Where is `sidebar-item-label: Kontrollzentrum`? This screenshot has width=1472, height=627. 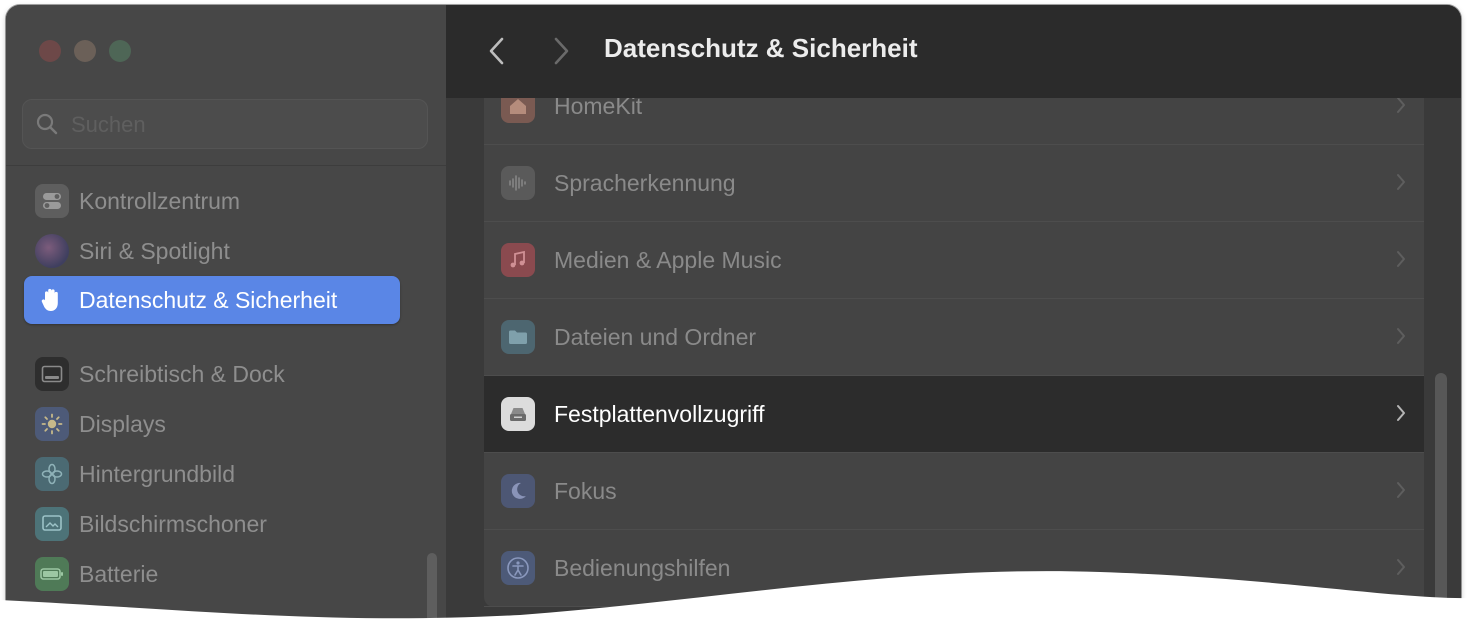
sidebar-item-label: Kontrollzentrum is located at coordinates (160, 200).